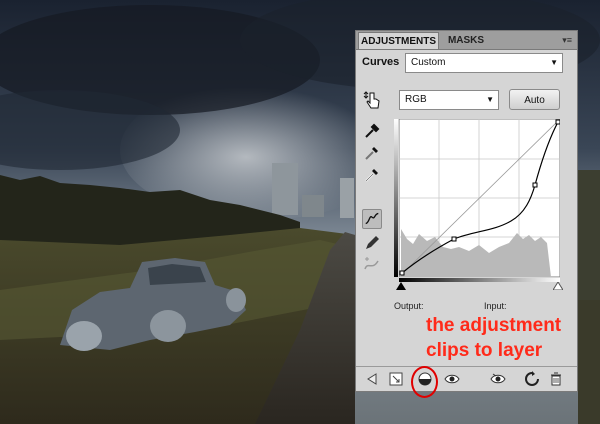 This screenshot has height=424, width=600. I want to click on input-gradient-bar, so click(479, 280).